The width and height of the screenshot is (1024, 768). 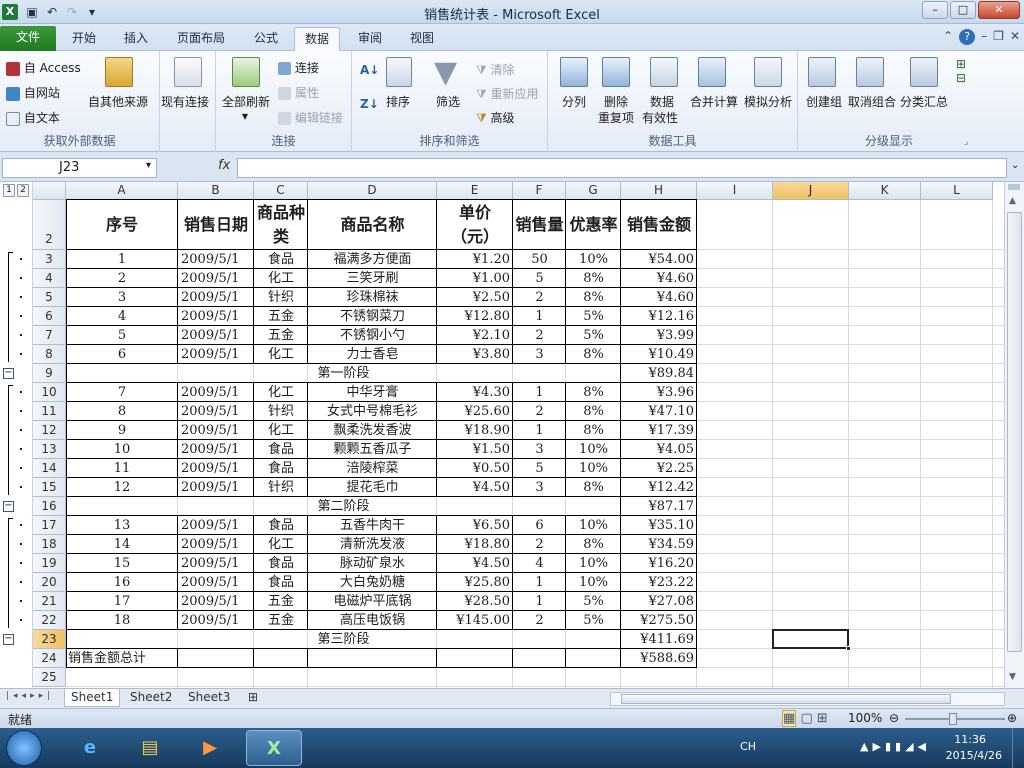 I want to click on column-header-J: J, so click(x=811, y=191).